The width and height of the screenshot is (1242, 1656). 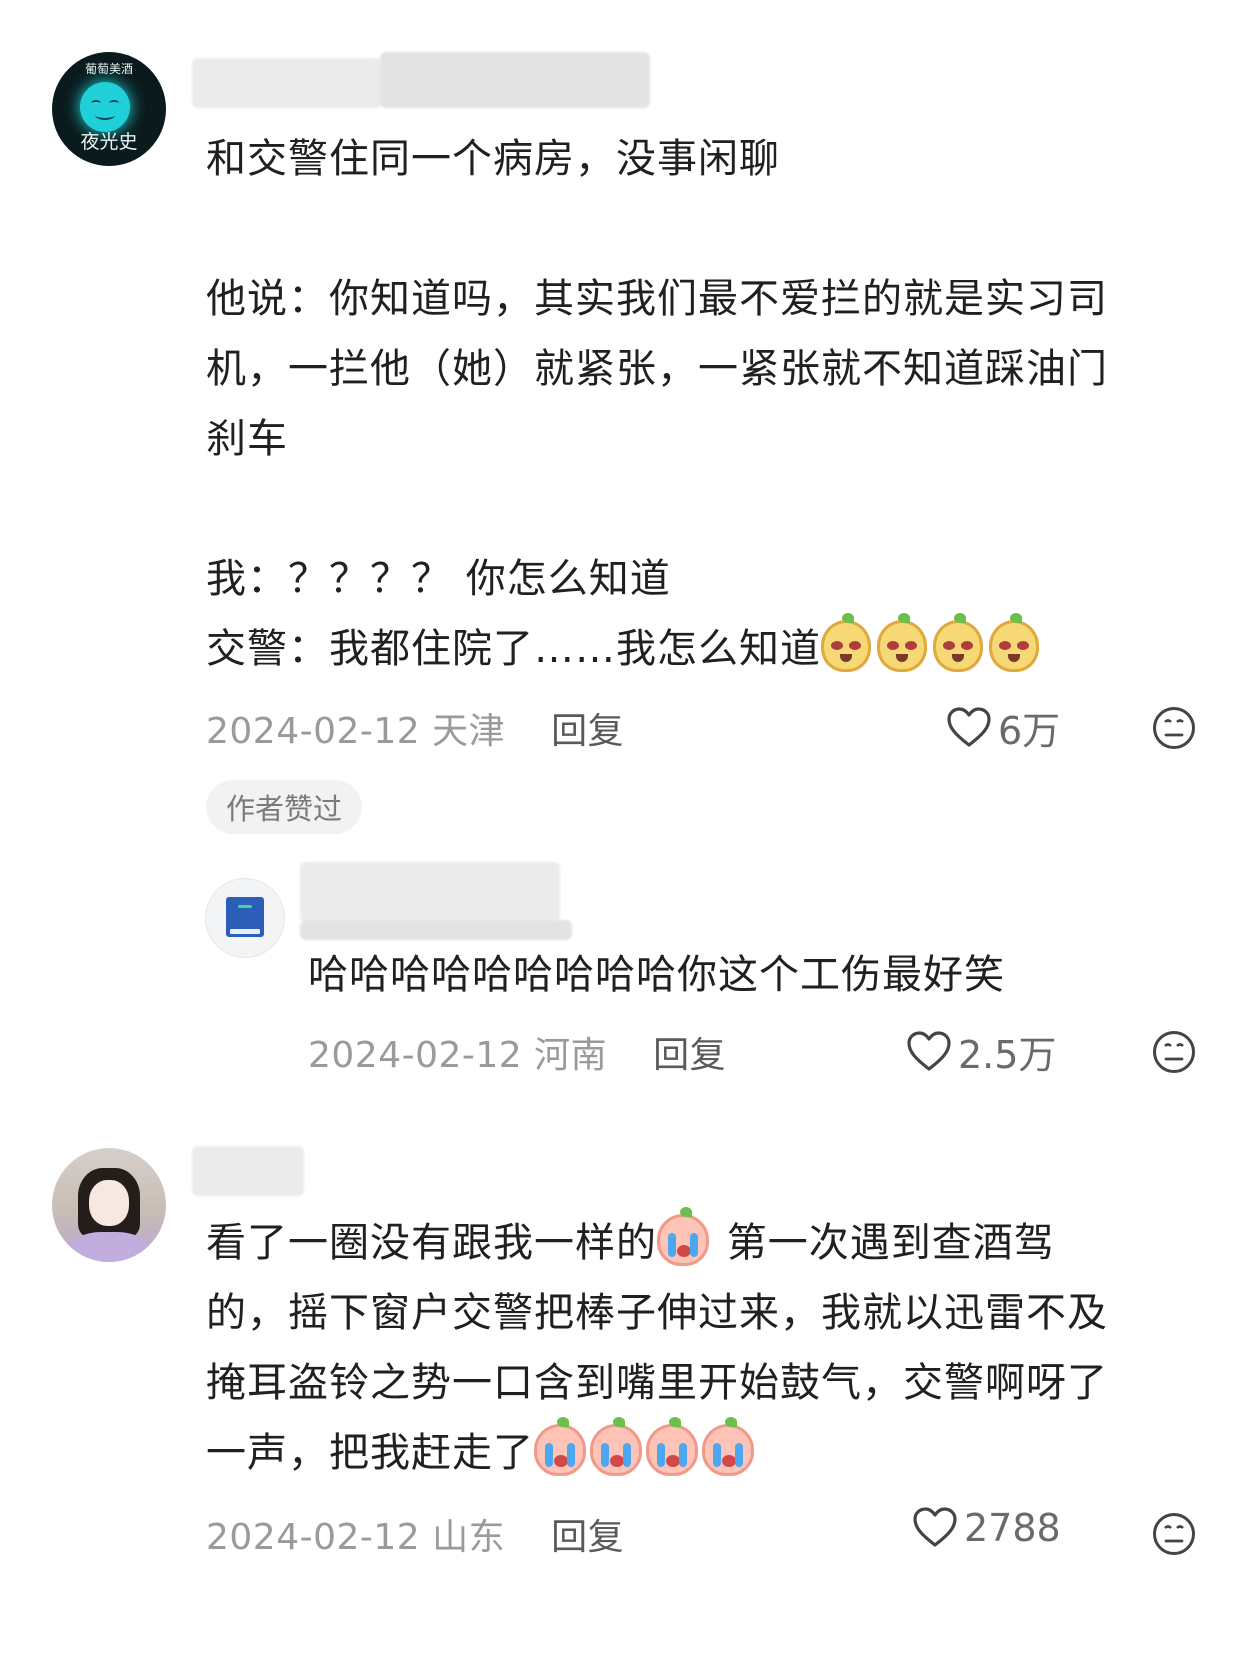 I want to click on author-liked-badge: 作者赞过, so click(x=284, y=807).